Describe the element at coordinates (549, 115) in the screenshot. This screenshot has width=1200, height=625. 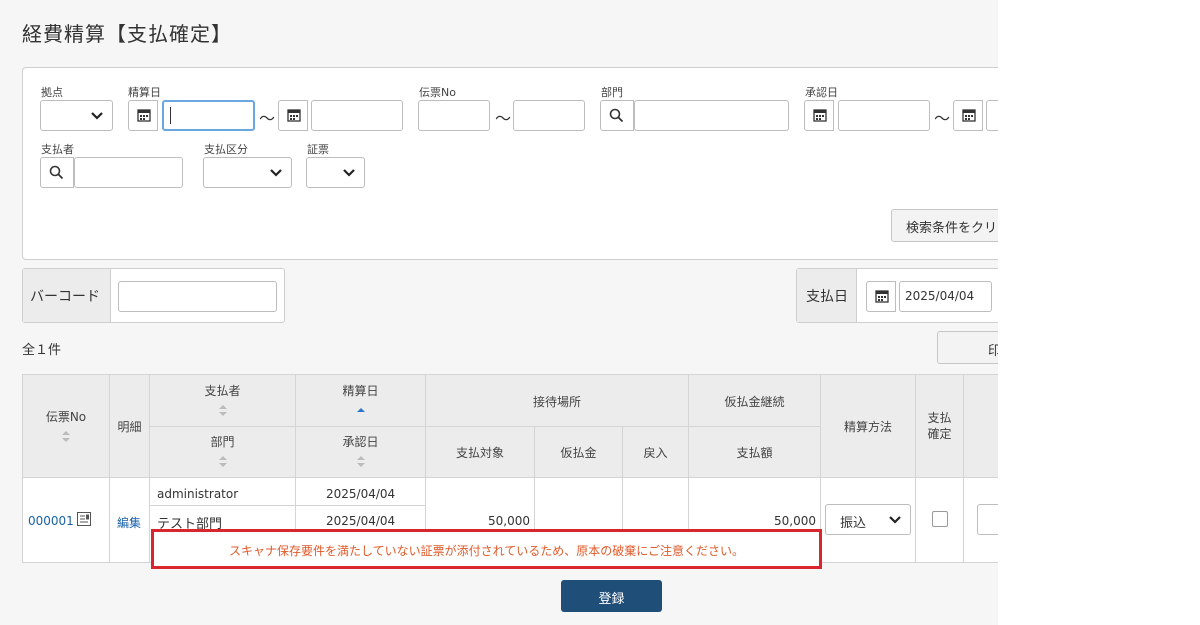
I see `slip-no-to-input` at that location.